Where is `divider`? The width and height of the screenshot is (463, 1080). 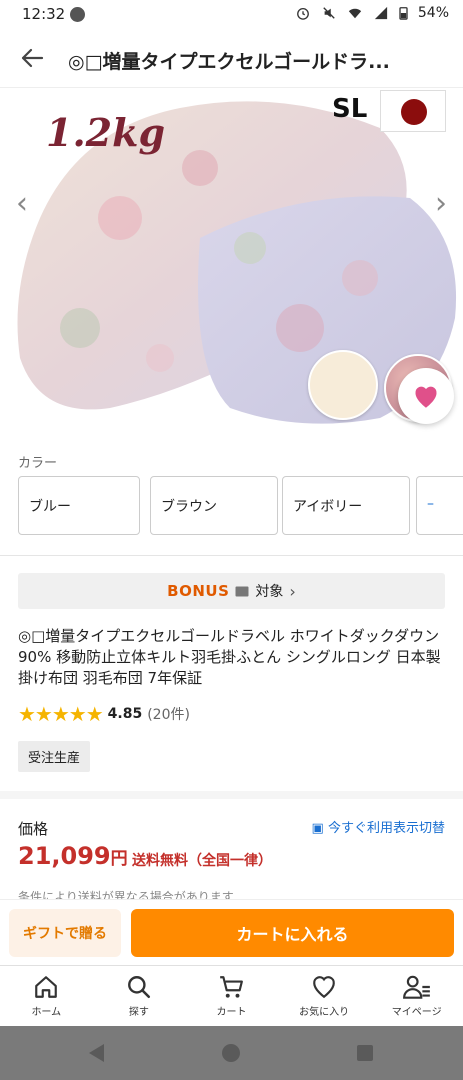 divider is located at coordinates (231, 555).